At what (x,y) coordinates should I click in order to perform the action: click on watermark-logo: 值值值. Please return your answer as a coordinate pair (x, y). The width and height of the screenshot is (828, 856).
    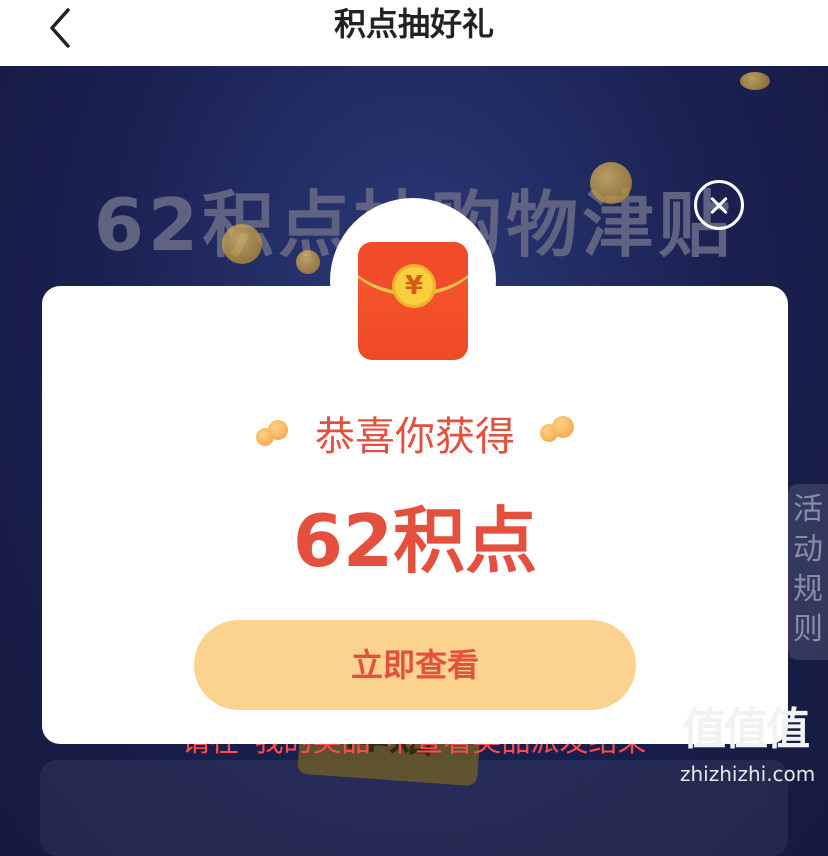
    Looking at the image, I should click on (746, 729).